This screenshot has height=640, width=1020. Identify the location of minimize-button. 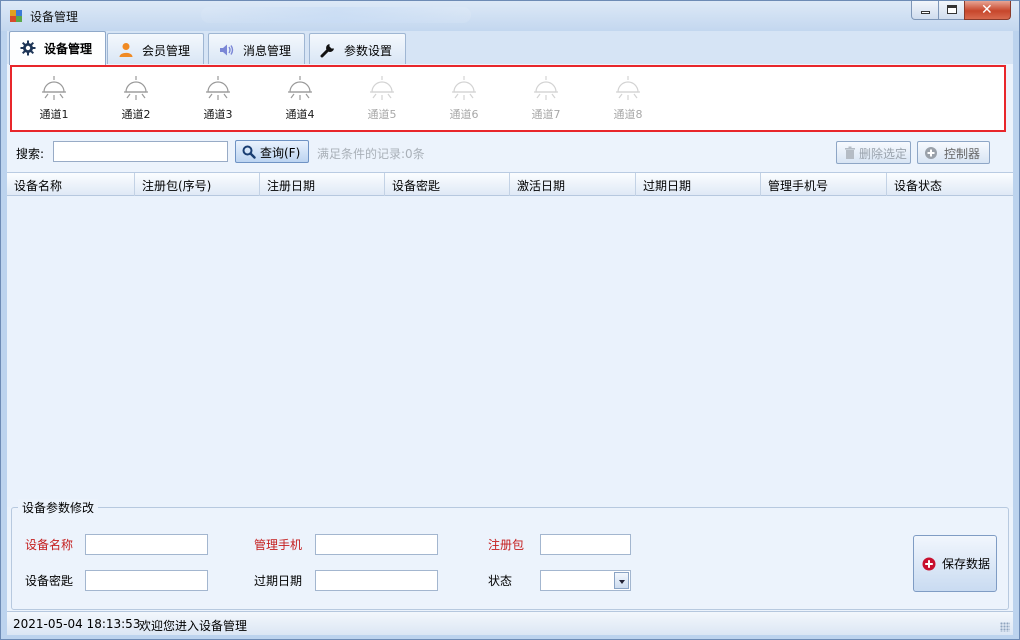
(925, 10).